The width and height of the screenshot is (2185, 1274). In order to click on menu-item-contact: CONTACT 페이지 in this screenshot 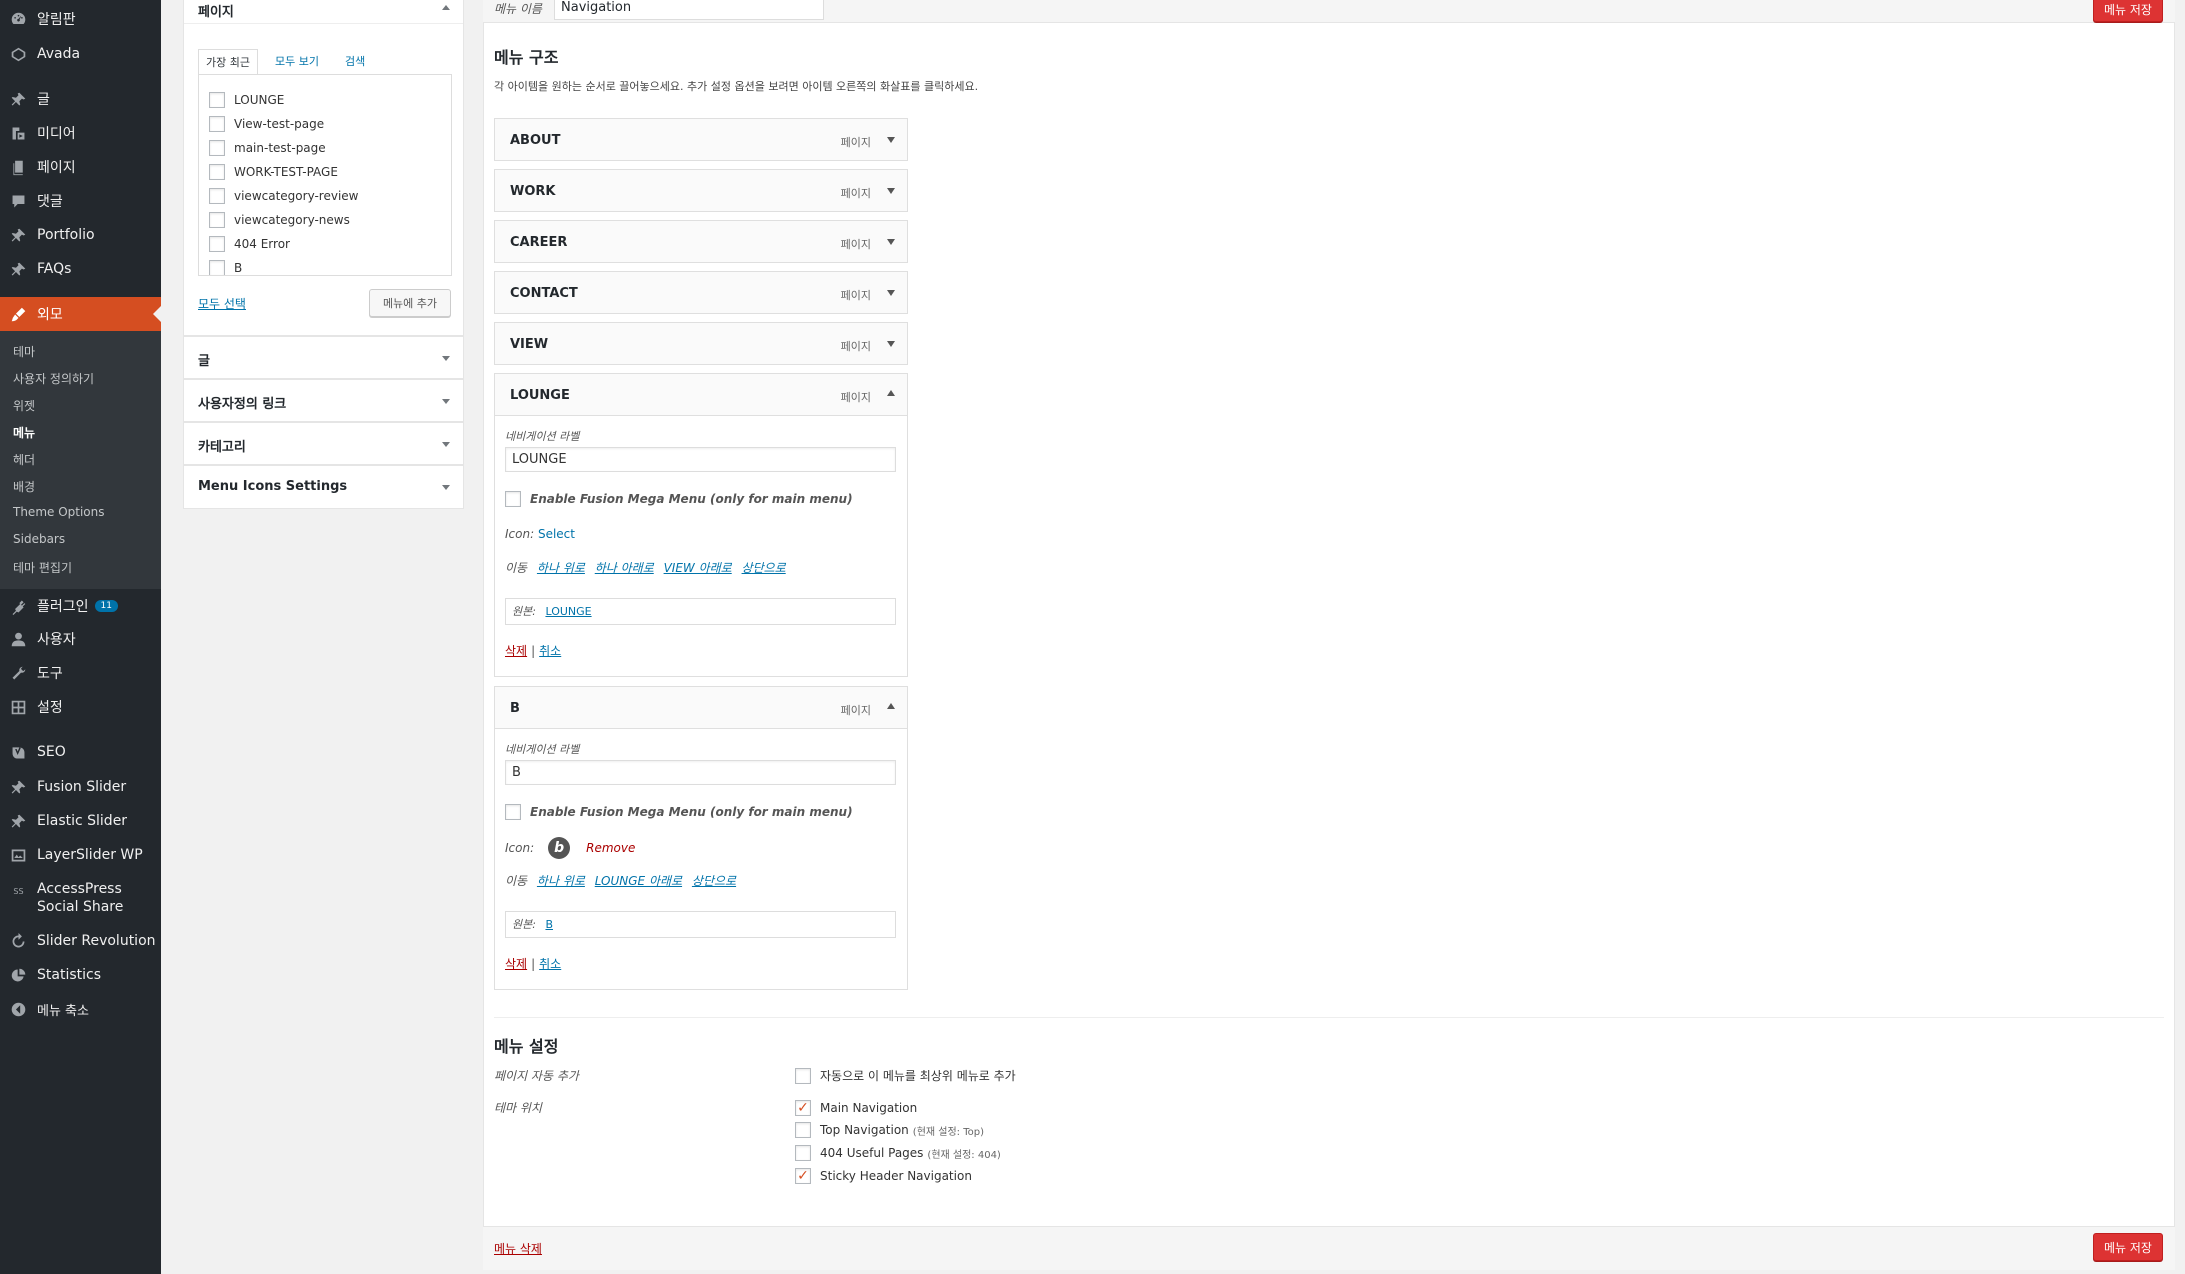, I will do `click(701, 292)`.